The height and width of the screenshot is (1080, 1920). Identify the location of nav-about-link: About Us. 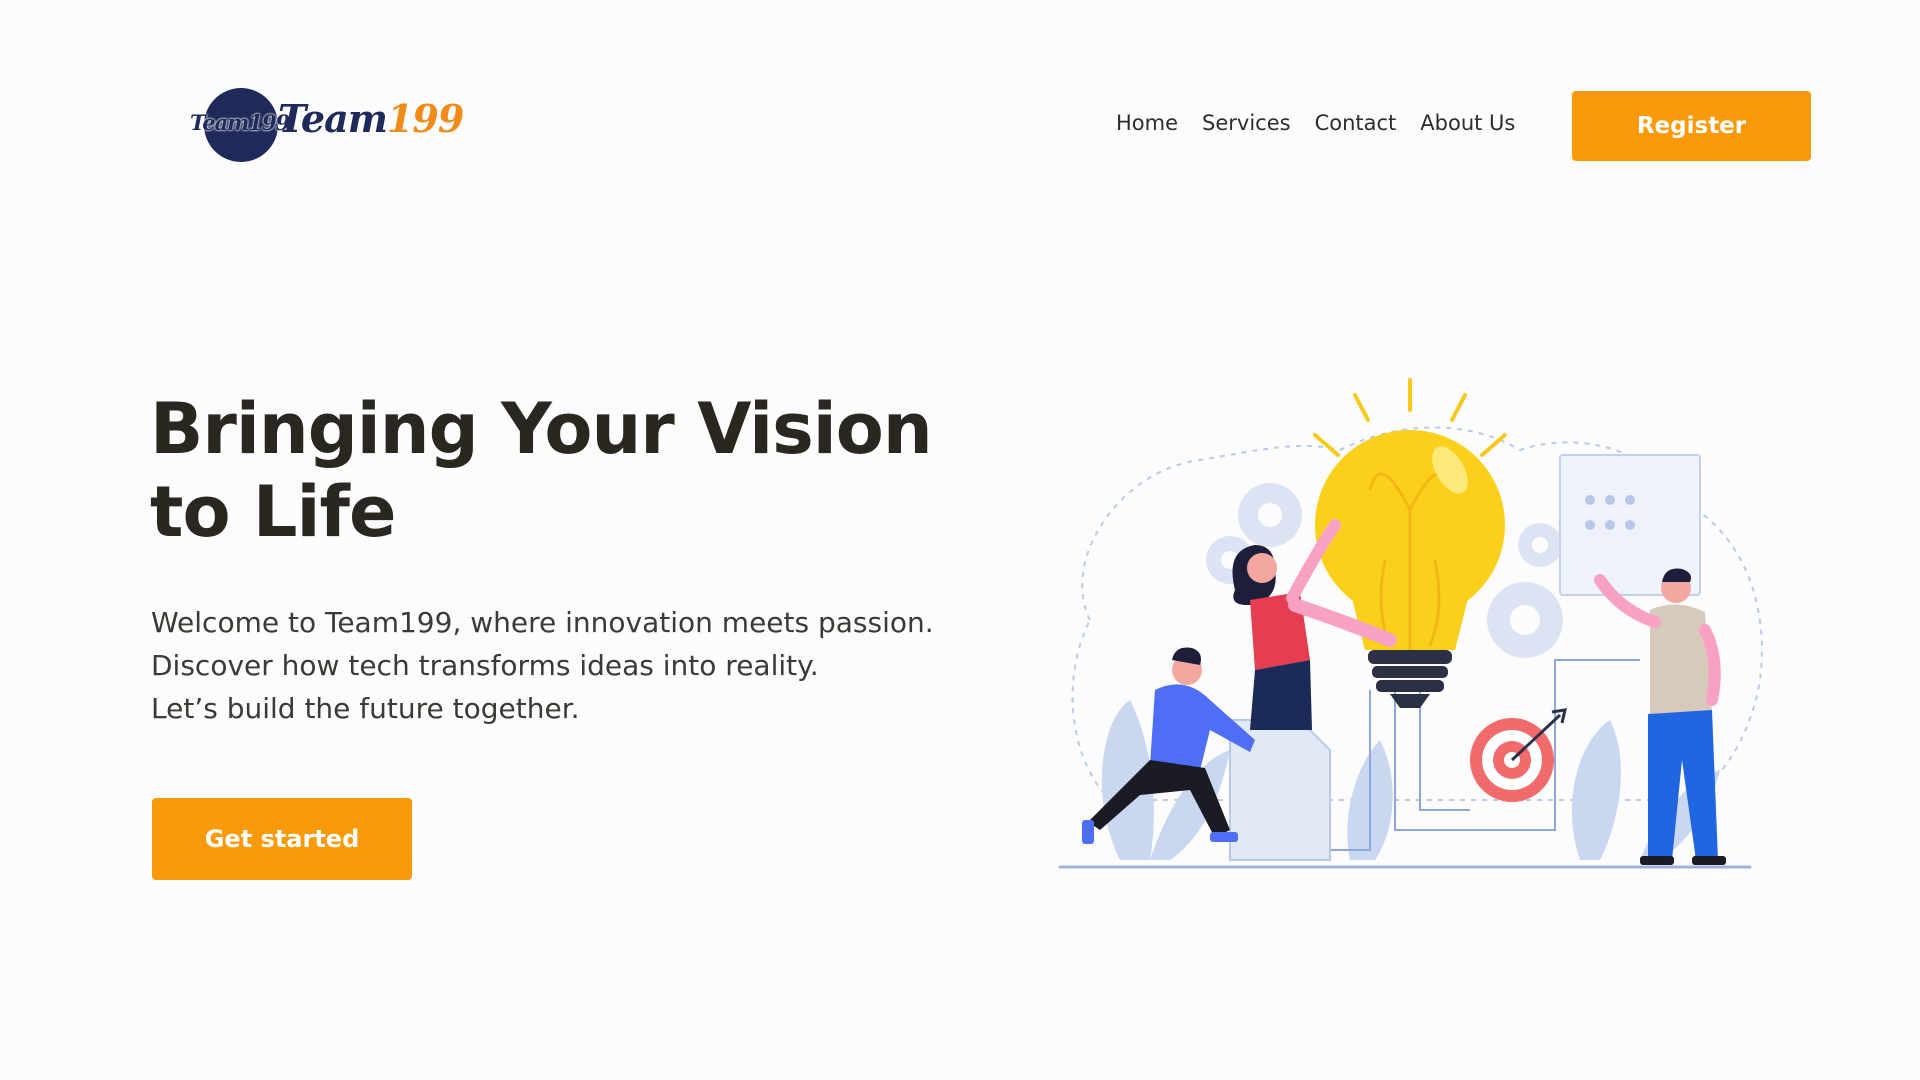
(1467, 123).